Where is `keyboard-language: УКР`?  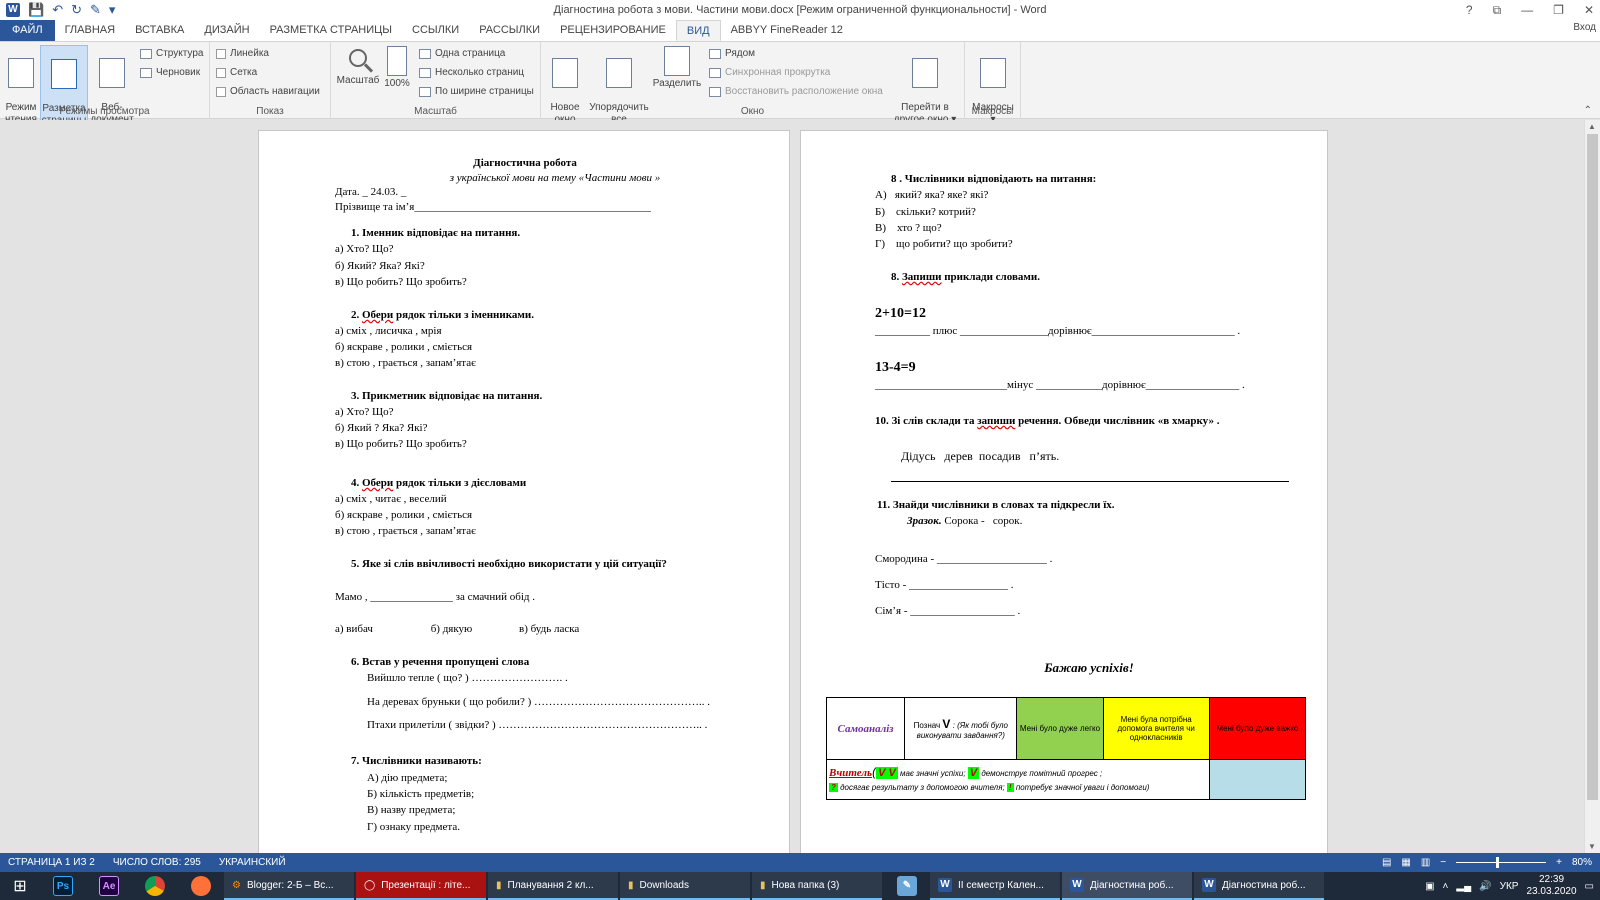
keyboard-language: УКР is located at coordinates (1509, 886).